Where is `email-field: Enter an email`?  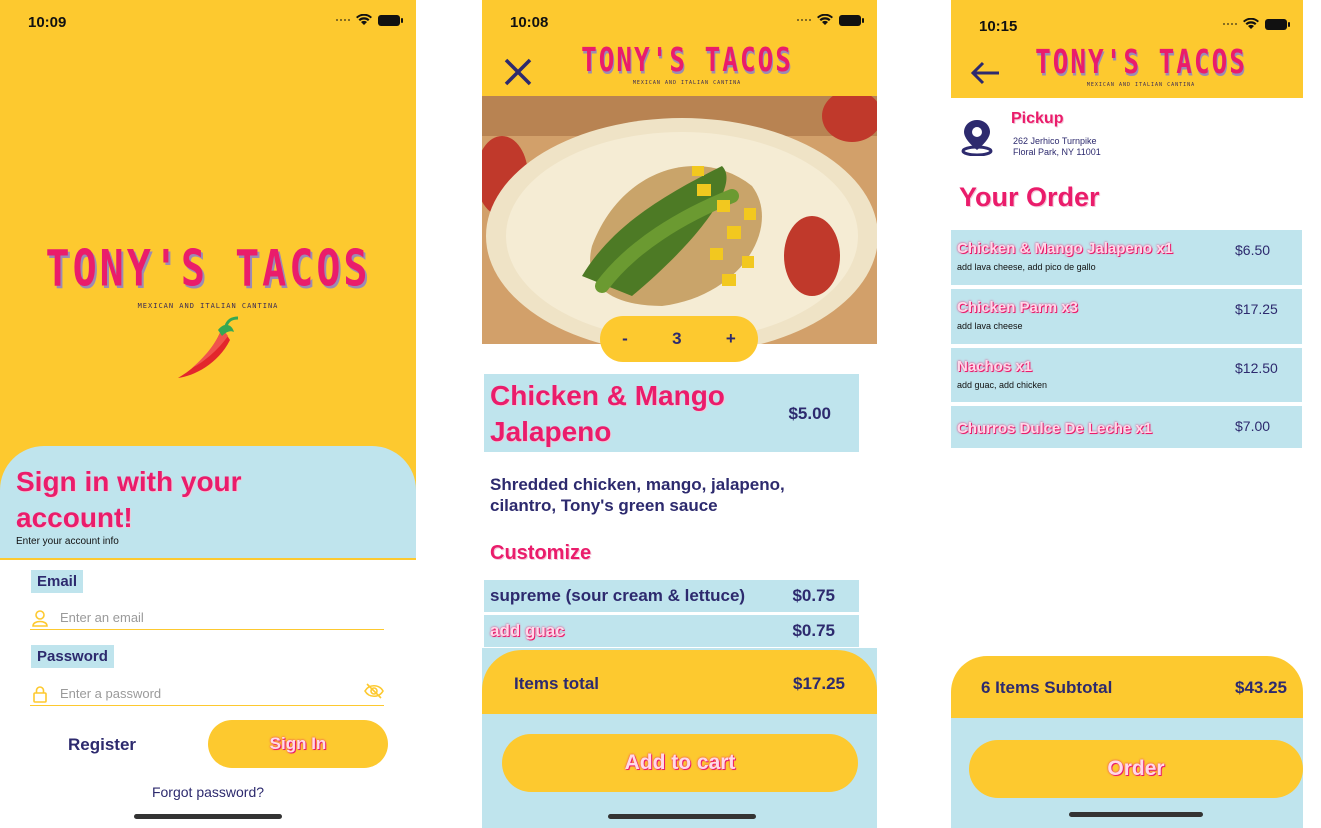
email-field: Enter an email is located at coordinates (207, 618).